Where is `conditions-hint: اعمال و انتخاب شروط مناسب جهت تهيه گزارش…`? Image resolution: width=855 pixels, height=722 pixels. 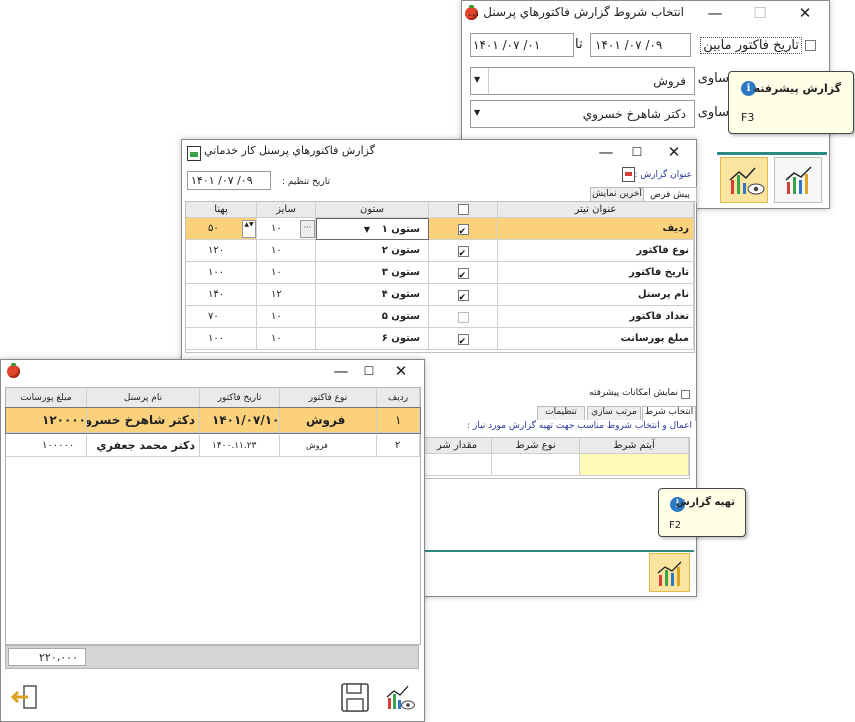 conditions-hint: اعمال و انتخاب شروط مناسب جهت تهيه گزارش… is located at coordinates (579, 426).